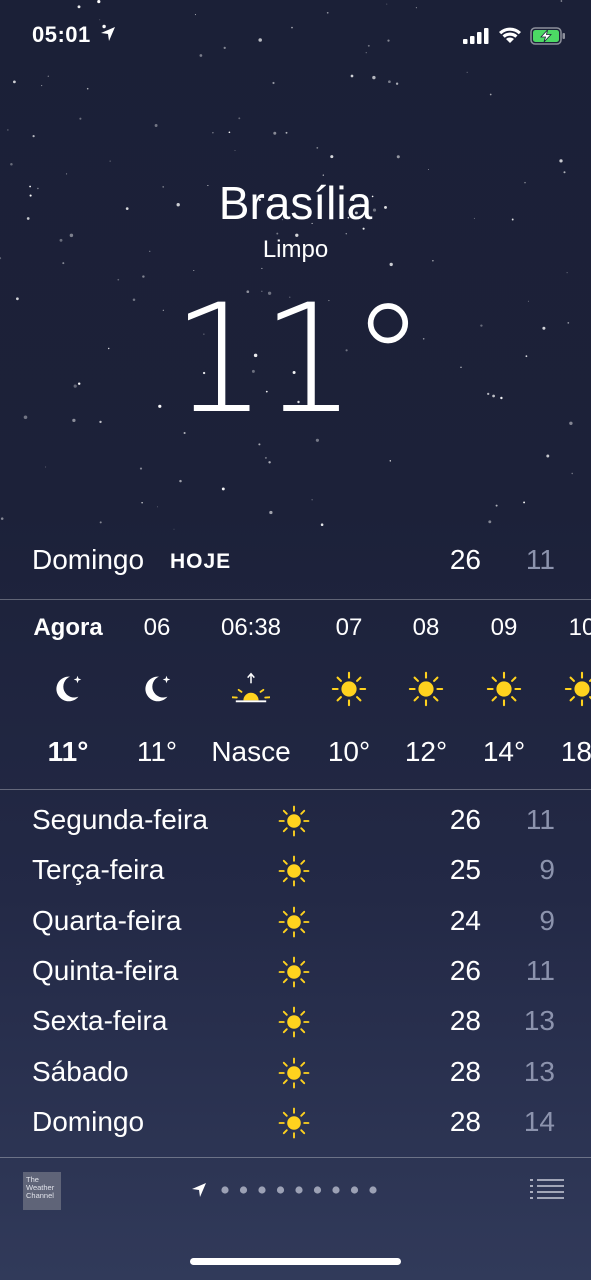  I want to click on daily-day-name: Terça-feira, so click(98, 870).